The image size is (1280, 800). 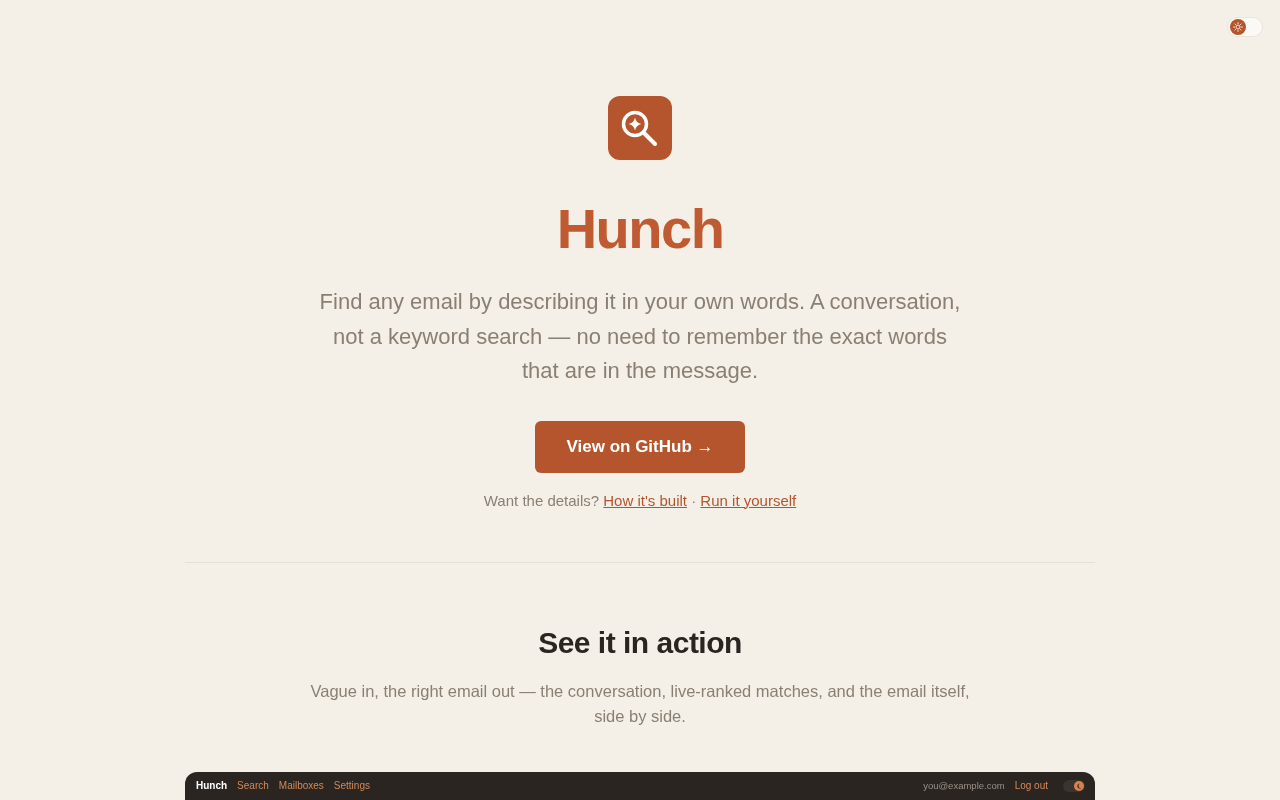 What do you see at coordinates (212, 785) in the screenshot?
I see `app-brand: Hunch` at bounding box center [212, 785].